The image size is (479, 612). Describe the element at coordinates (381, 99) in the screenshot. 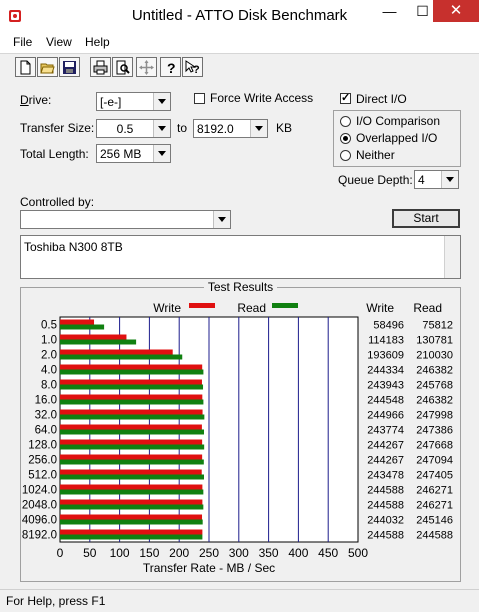

I see `direct-io-label: Direct I/O` at that location.